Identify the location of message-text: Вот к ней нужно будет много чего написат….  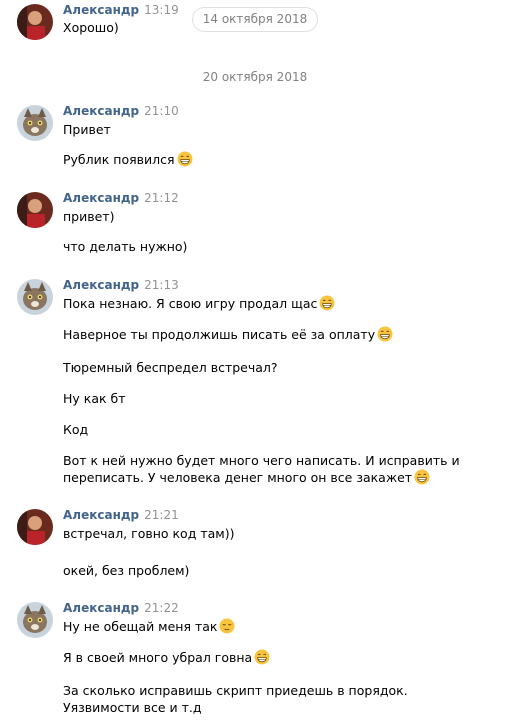
(261, 460).